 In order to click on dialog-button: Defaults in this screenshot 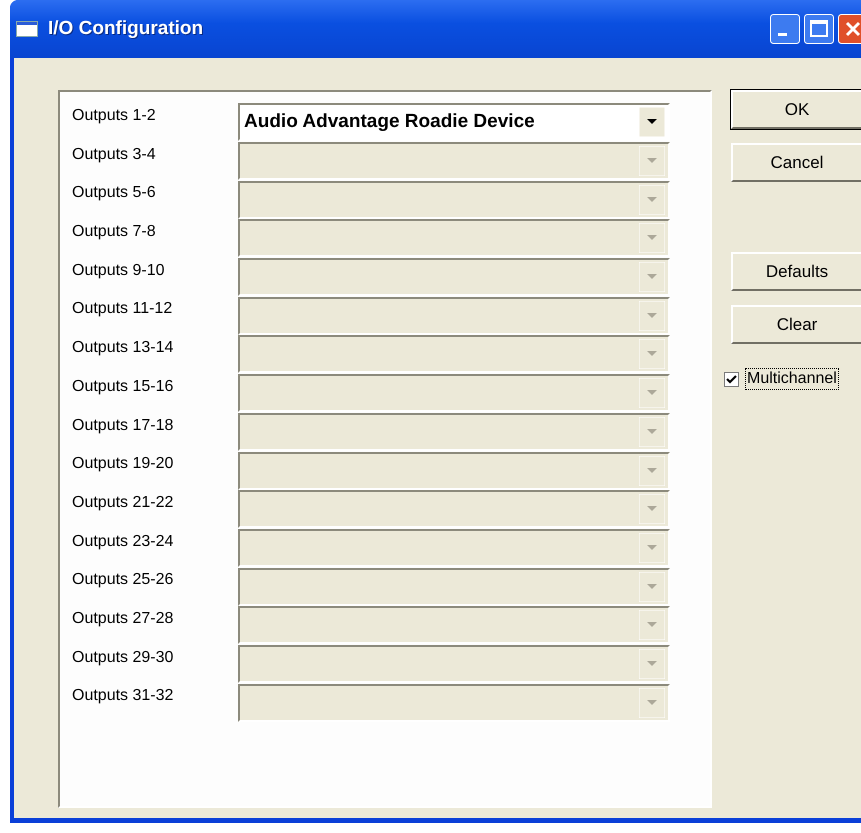, I will do `click(796, 271)`.